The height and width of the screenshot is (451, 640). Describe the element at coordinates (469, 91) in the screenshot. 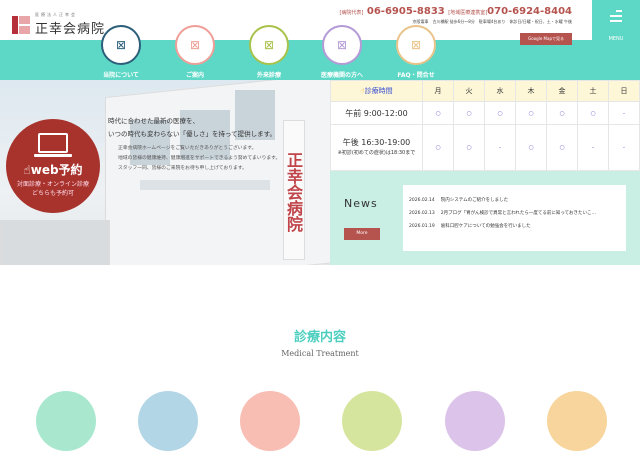

I see `day-header: 火` at that location.